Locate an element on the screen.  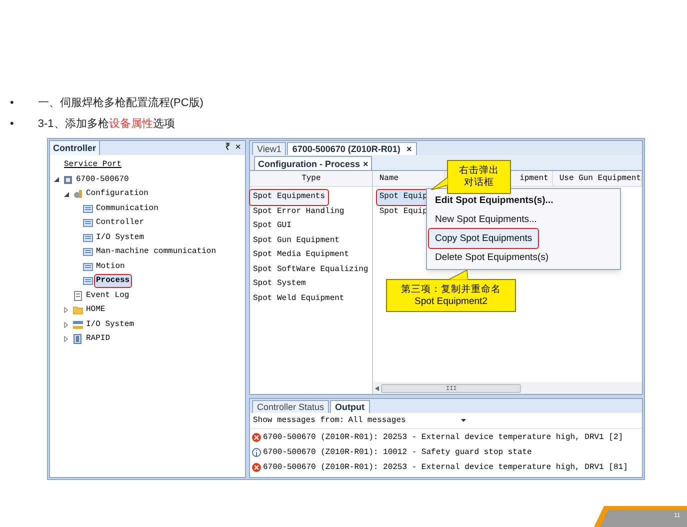
callout-text: 对话框 is located at coordinates (479, 183).